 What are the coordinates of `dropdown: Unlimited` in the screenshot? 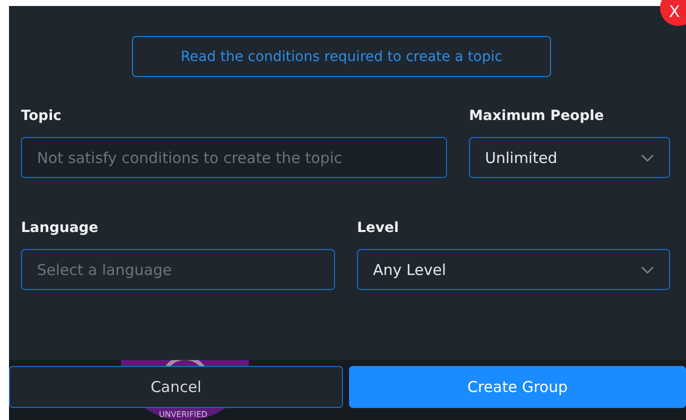 It's located at (569, 157).